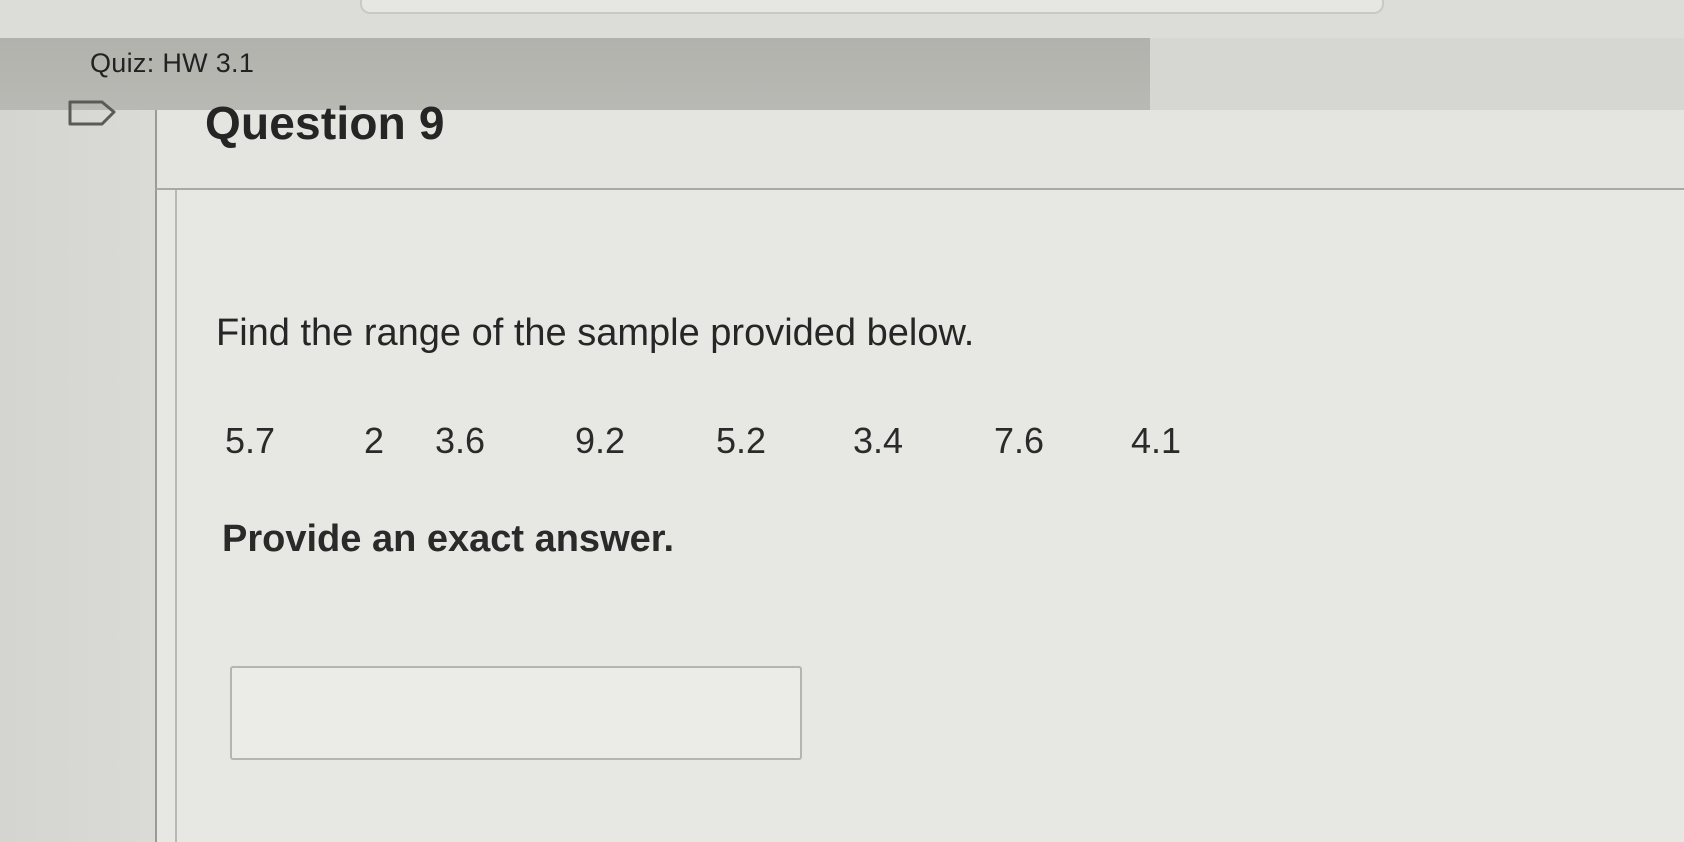  Describe the element at coordinates (600, 440) in the screenshot. I see `sample-value: 9.2` at that location.